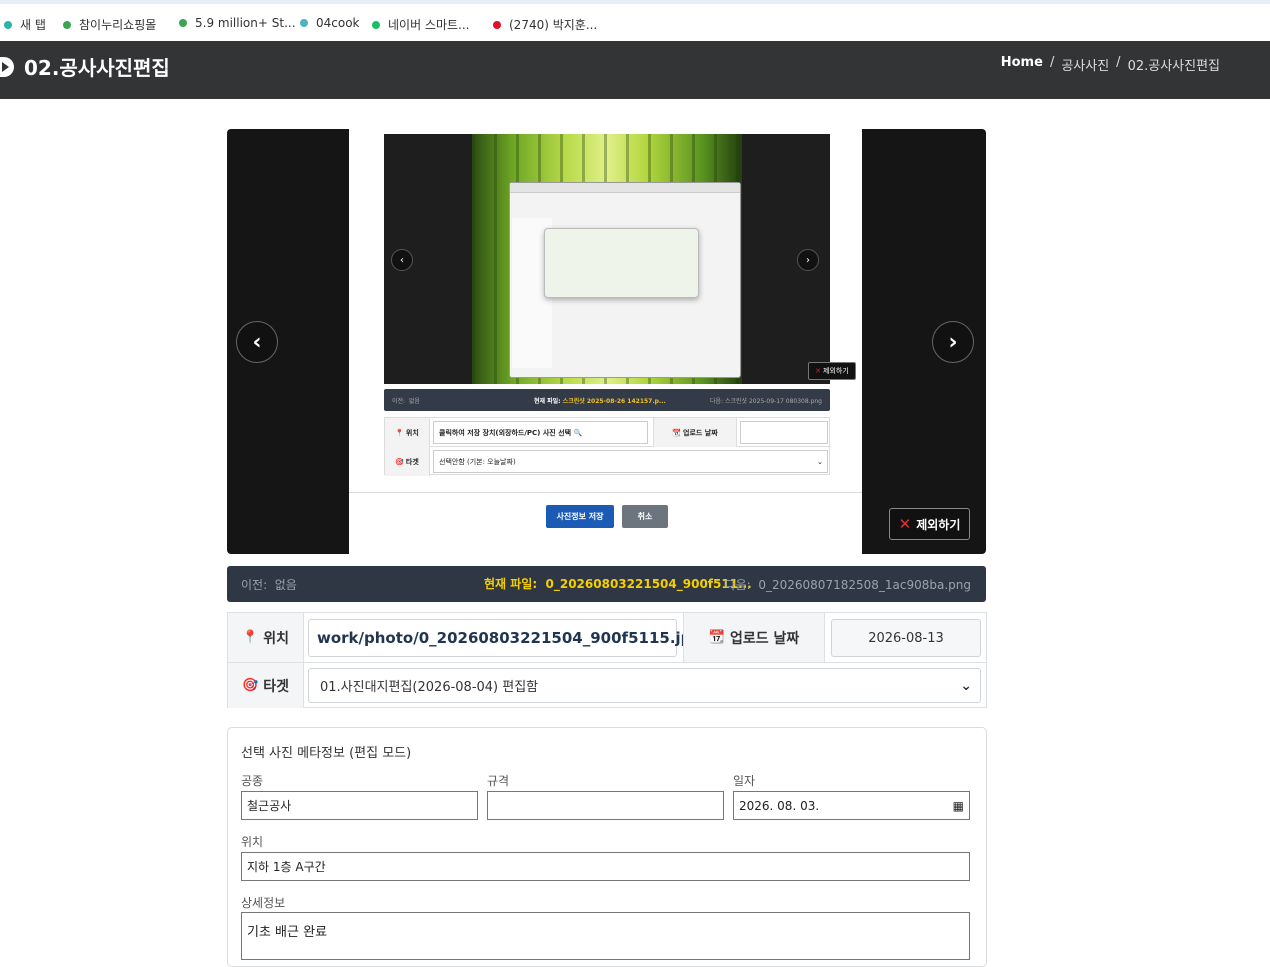  I want to click on mini-target-label: 타겟, so click(412, 461).